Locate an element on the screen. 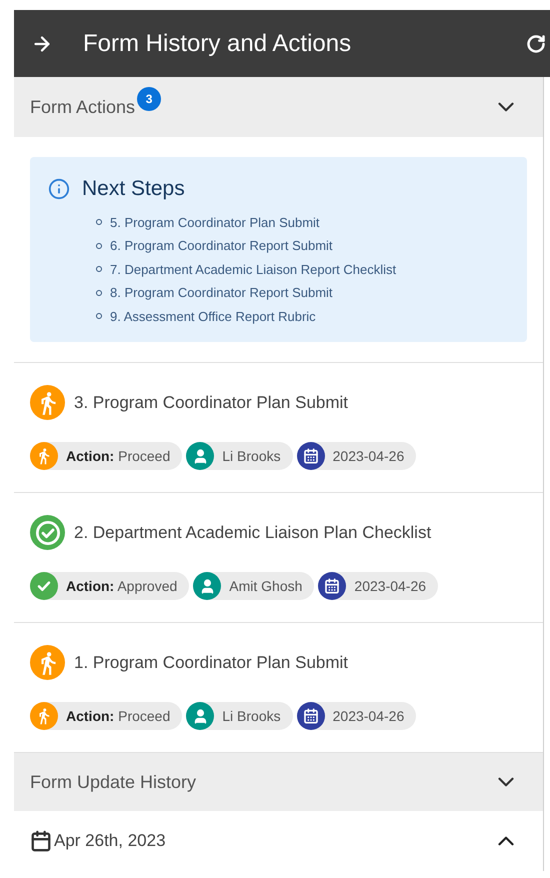 This screenshot has width=550, height=878. next-step-item: 9. Assessment Office Report Rubric is located at coordinates (213, 317).